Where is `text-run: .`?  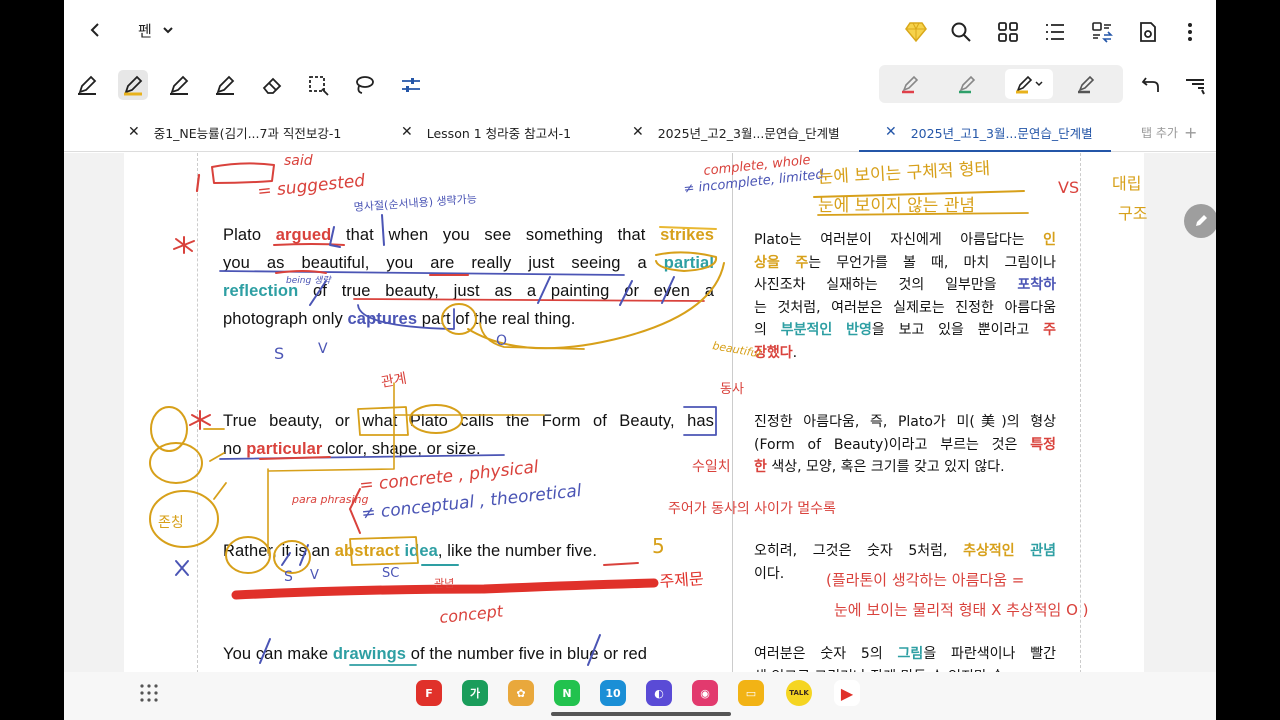 text-run: . is located at coordinates (795, 352).